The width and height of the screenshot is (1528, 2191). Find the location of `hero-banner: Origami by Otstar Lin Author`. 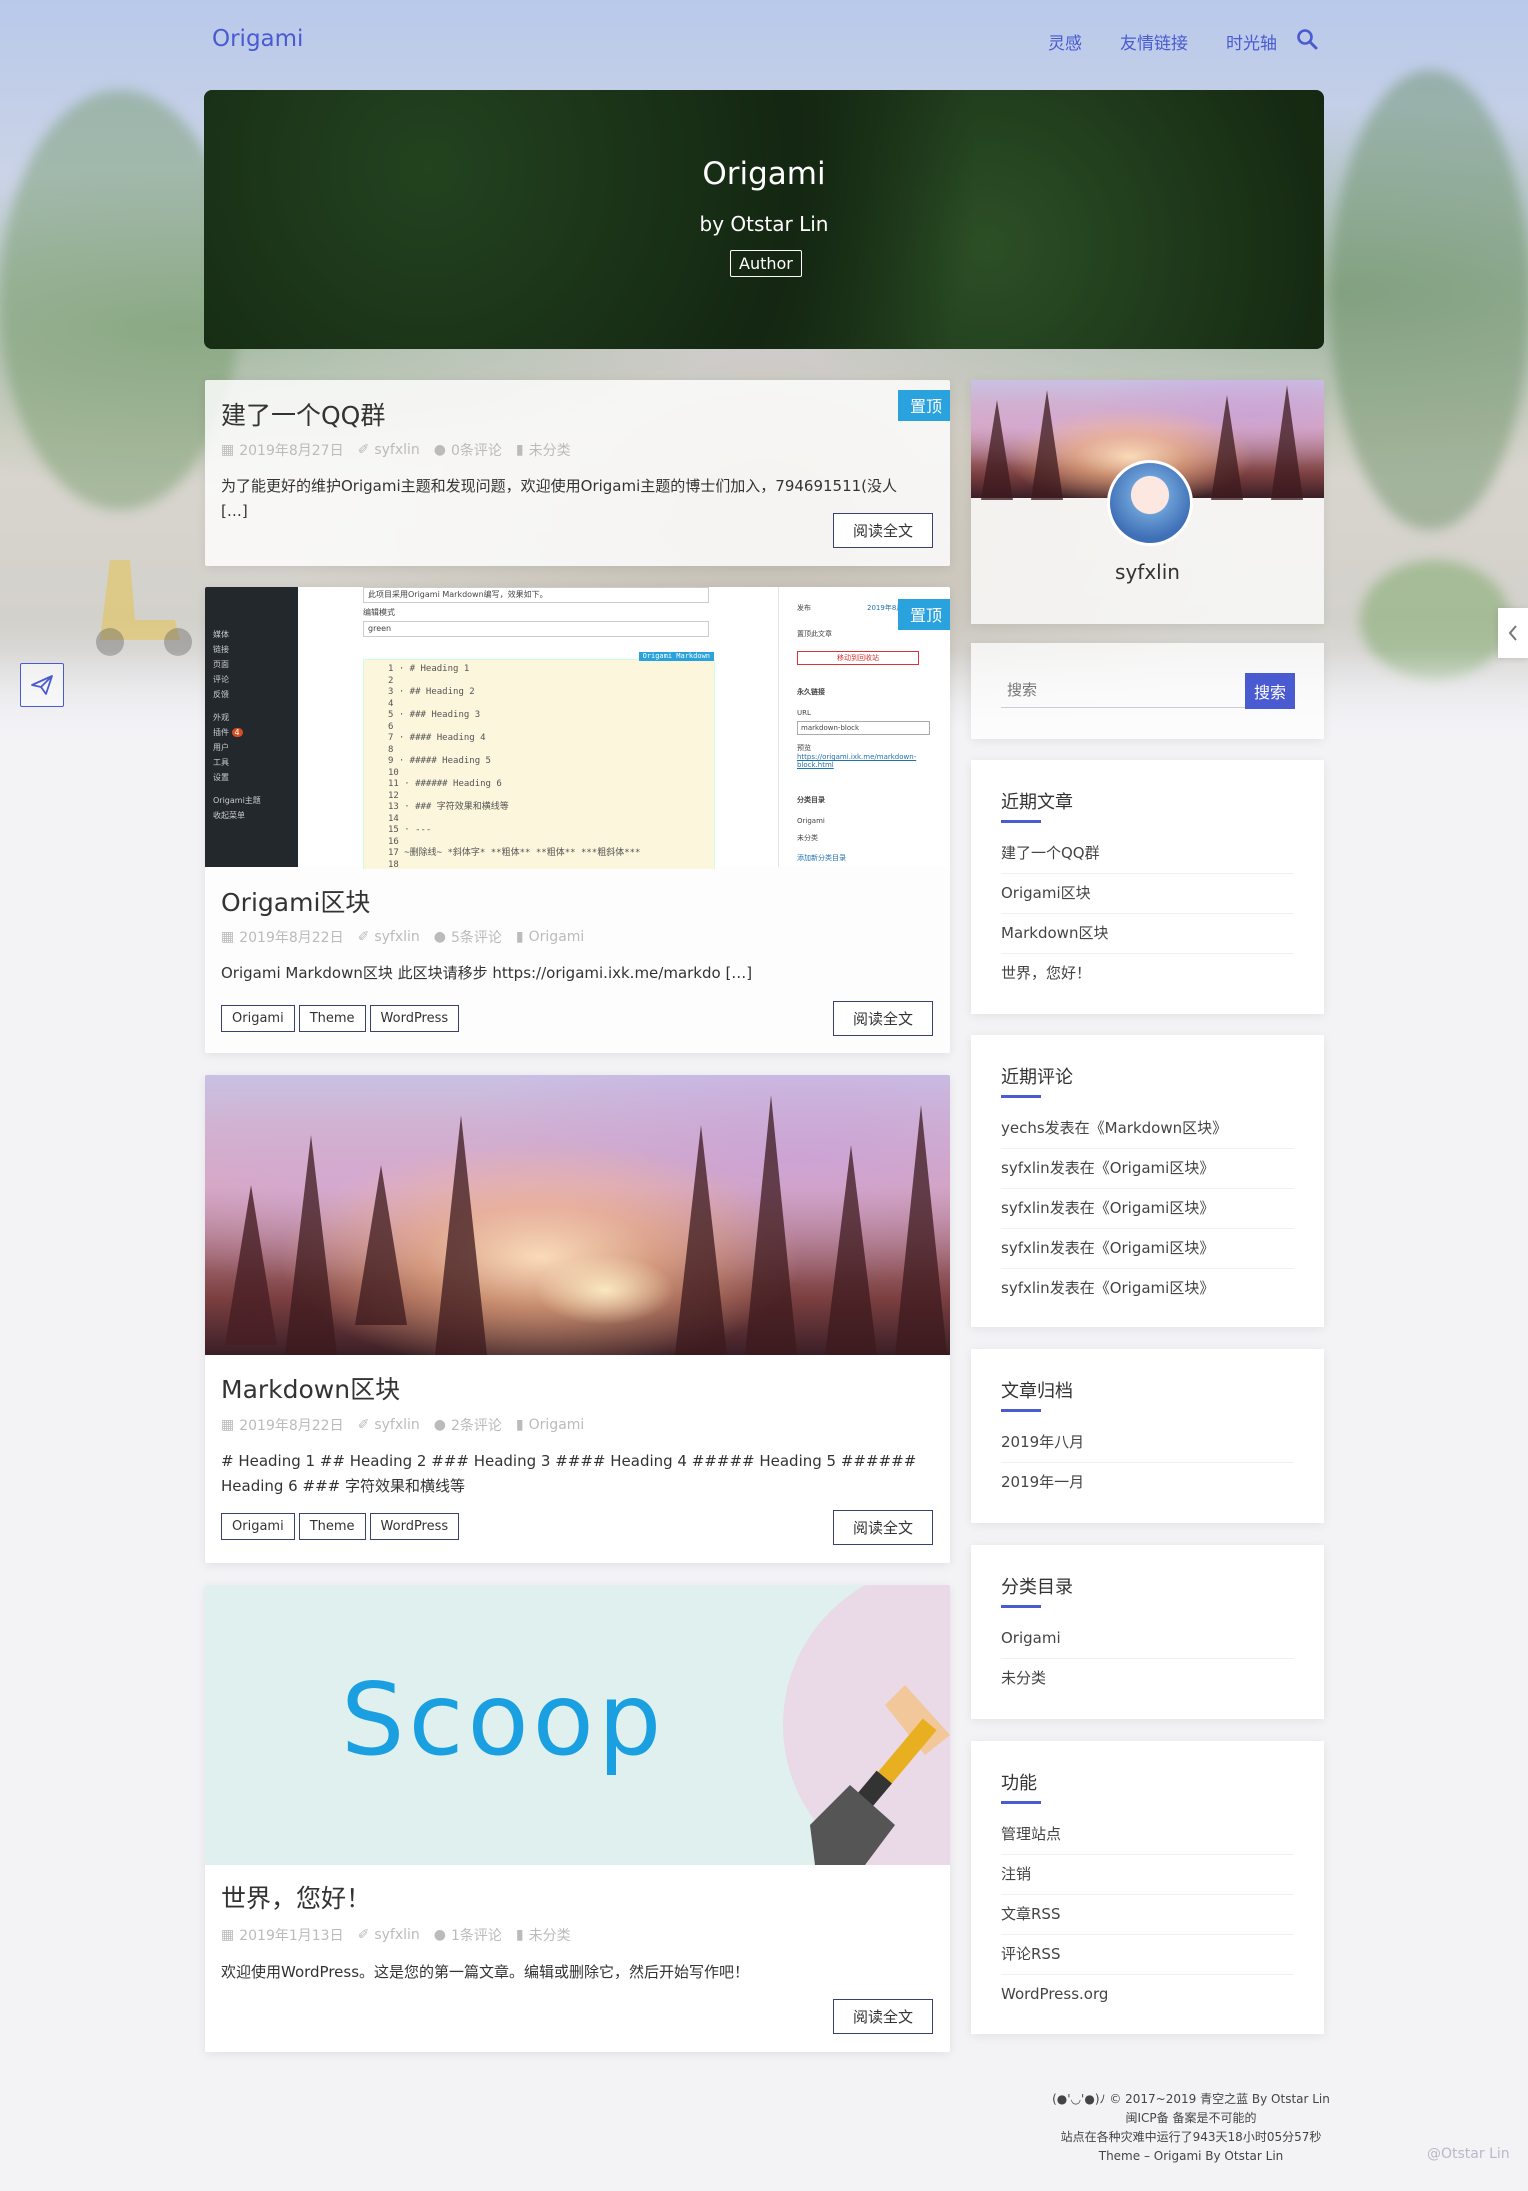

hero-banner: Origami by Otstar Lin Author is located at coordinates (764, 219).